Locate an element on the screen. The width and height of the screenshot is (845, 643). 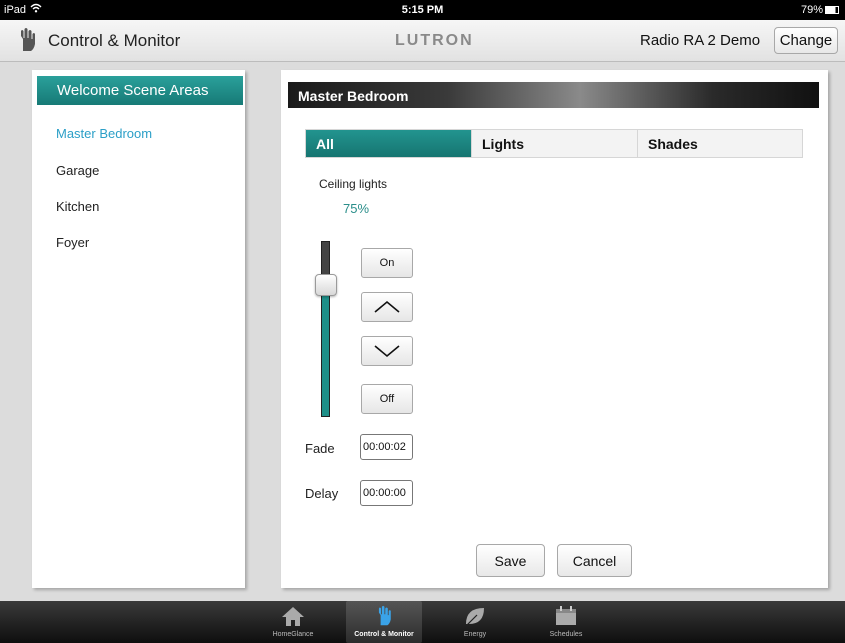
page-title: Control & Monitor is located at coordinates (114, 40).